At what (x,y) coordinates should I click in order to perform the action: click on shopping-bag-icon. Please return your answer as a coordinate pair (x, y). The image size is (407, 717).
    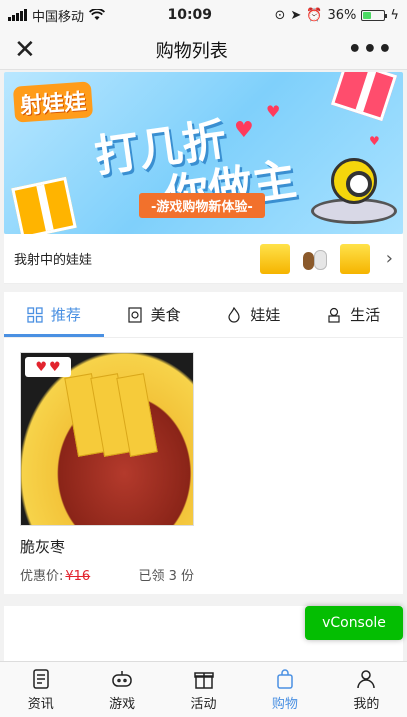
    Looking at the image, I should click on (285, 678).